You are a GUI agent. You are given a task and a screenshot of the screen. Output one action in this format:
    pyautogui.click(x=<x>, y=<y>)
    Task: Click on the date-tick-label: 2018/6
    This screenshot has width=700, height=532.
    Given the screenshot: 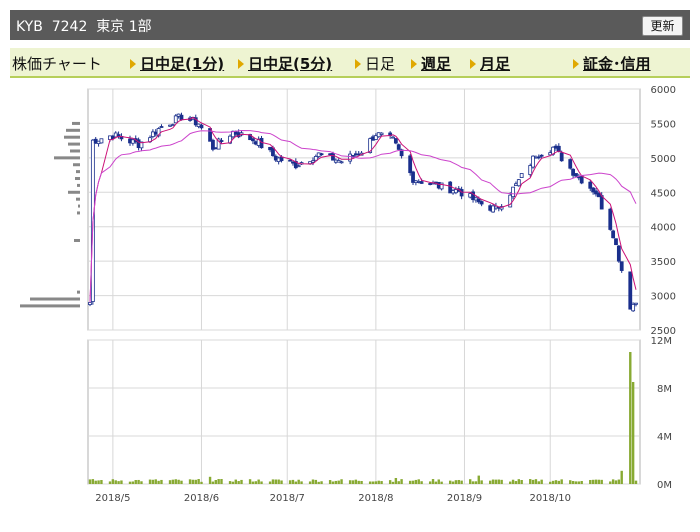 What is the action you would take?
    pyautogui.click(x=201, y=498)
    